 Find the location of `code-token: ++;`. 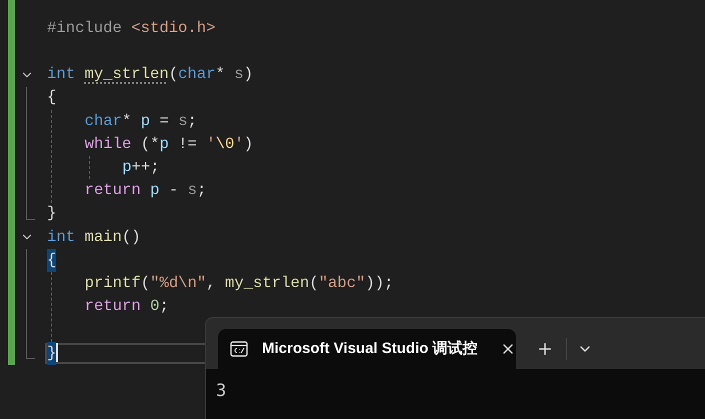

code-token: ++; is located at coordinates (146, 167).